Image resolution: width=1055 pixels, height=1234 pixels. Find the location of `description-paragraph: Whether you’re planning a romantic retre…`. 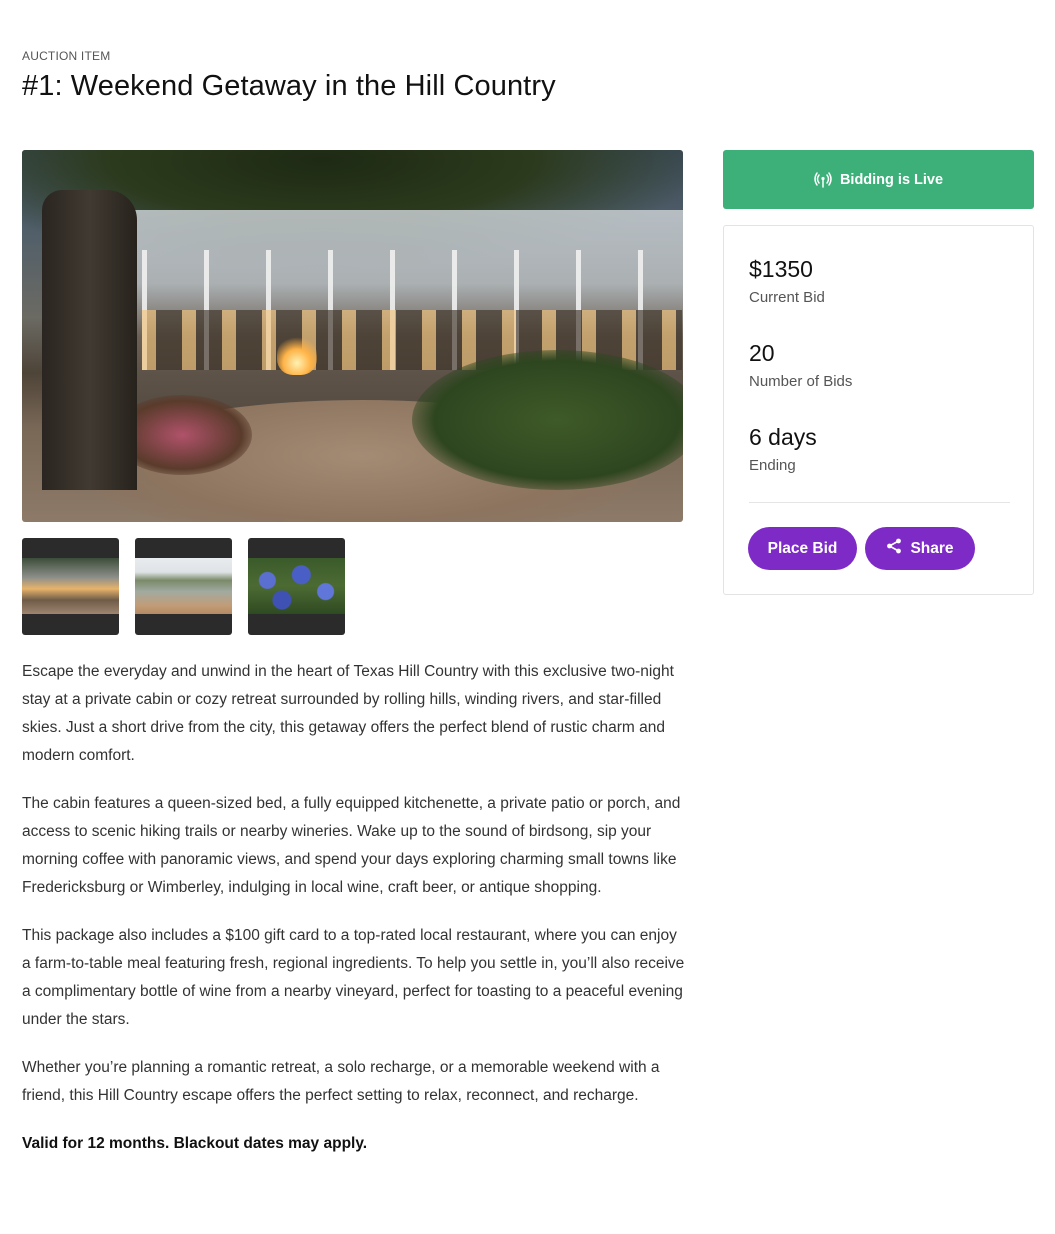

description-paragraph: Whether you’re planning a romantic retre… is located at coordinates (341, 1081).